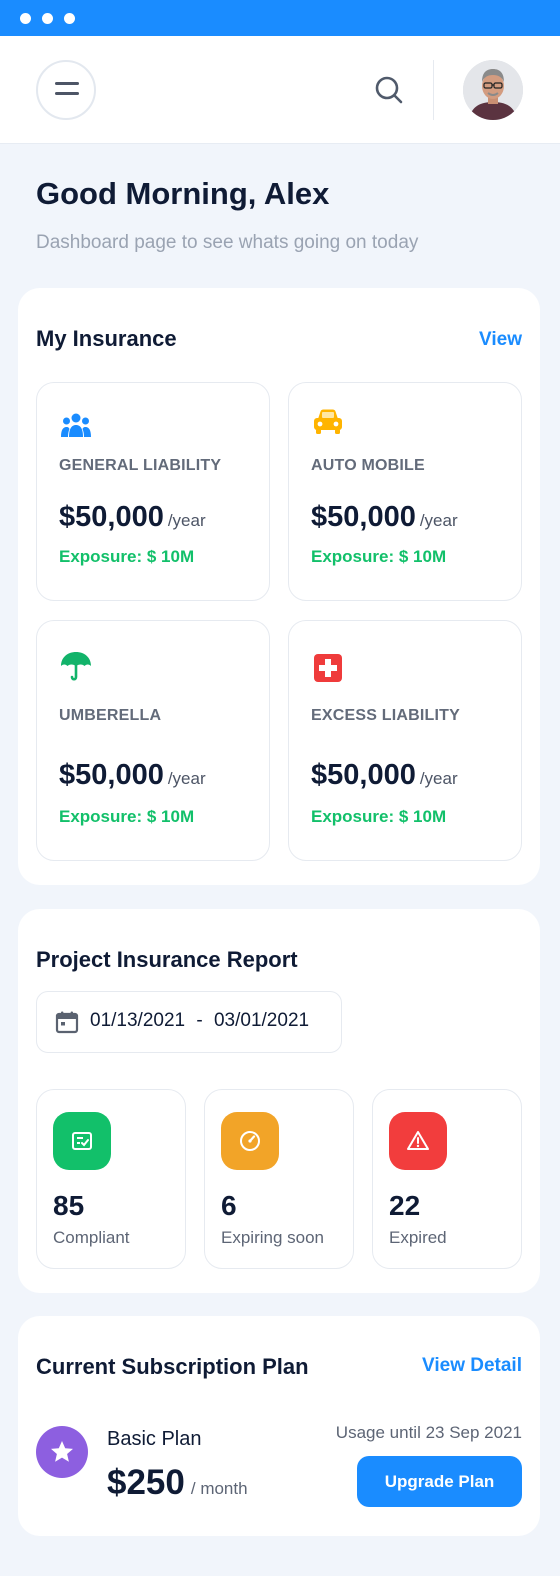 The image size is (560, 1576). What do you see at coordinates (110, 715) in the screenshot?
I see `insurance-name: UMBERELLA` at bounding box center [110, 715].